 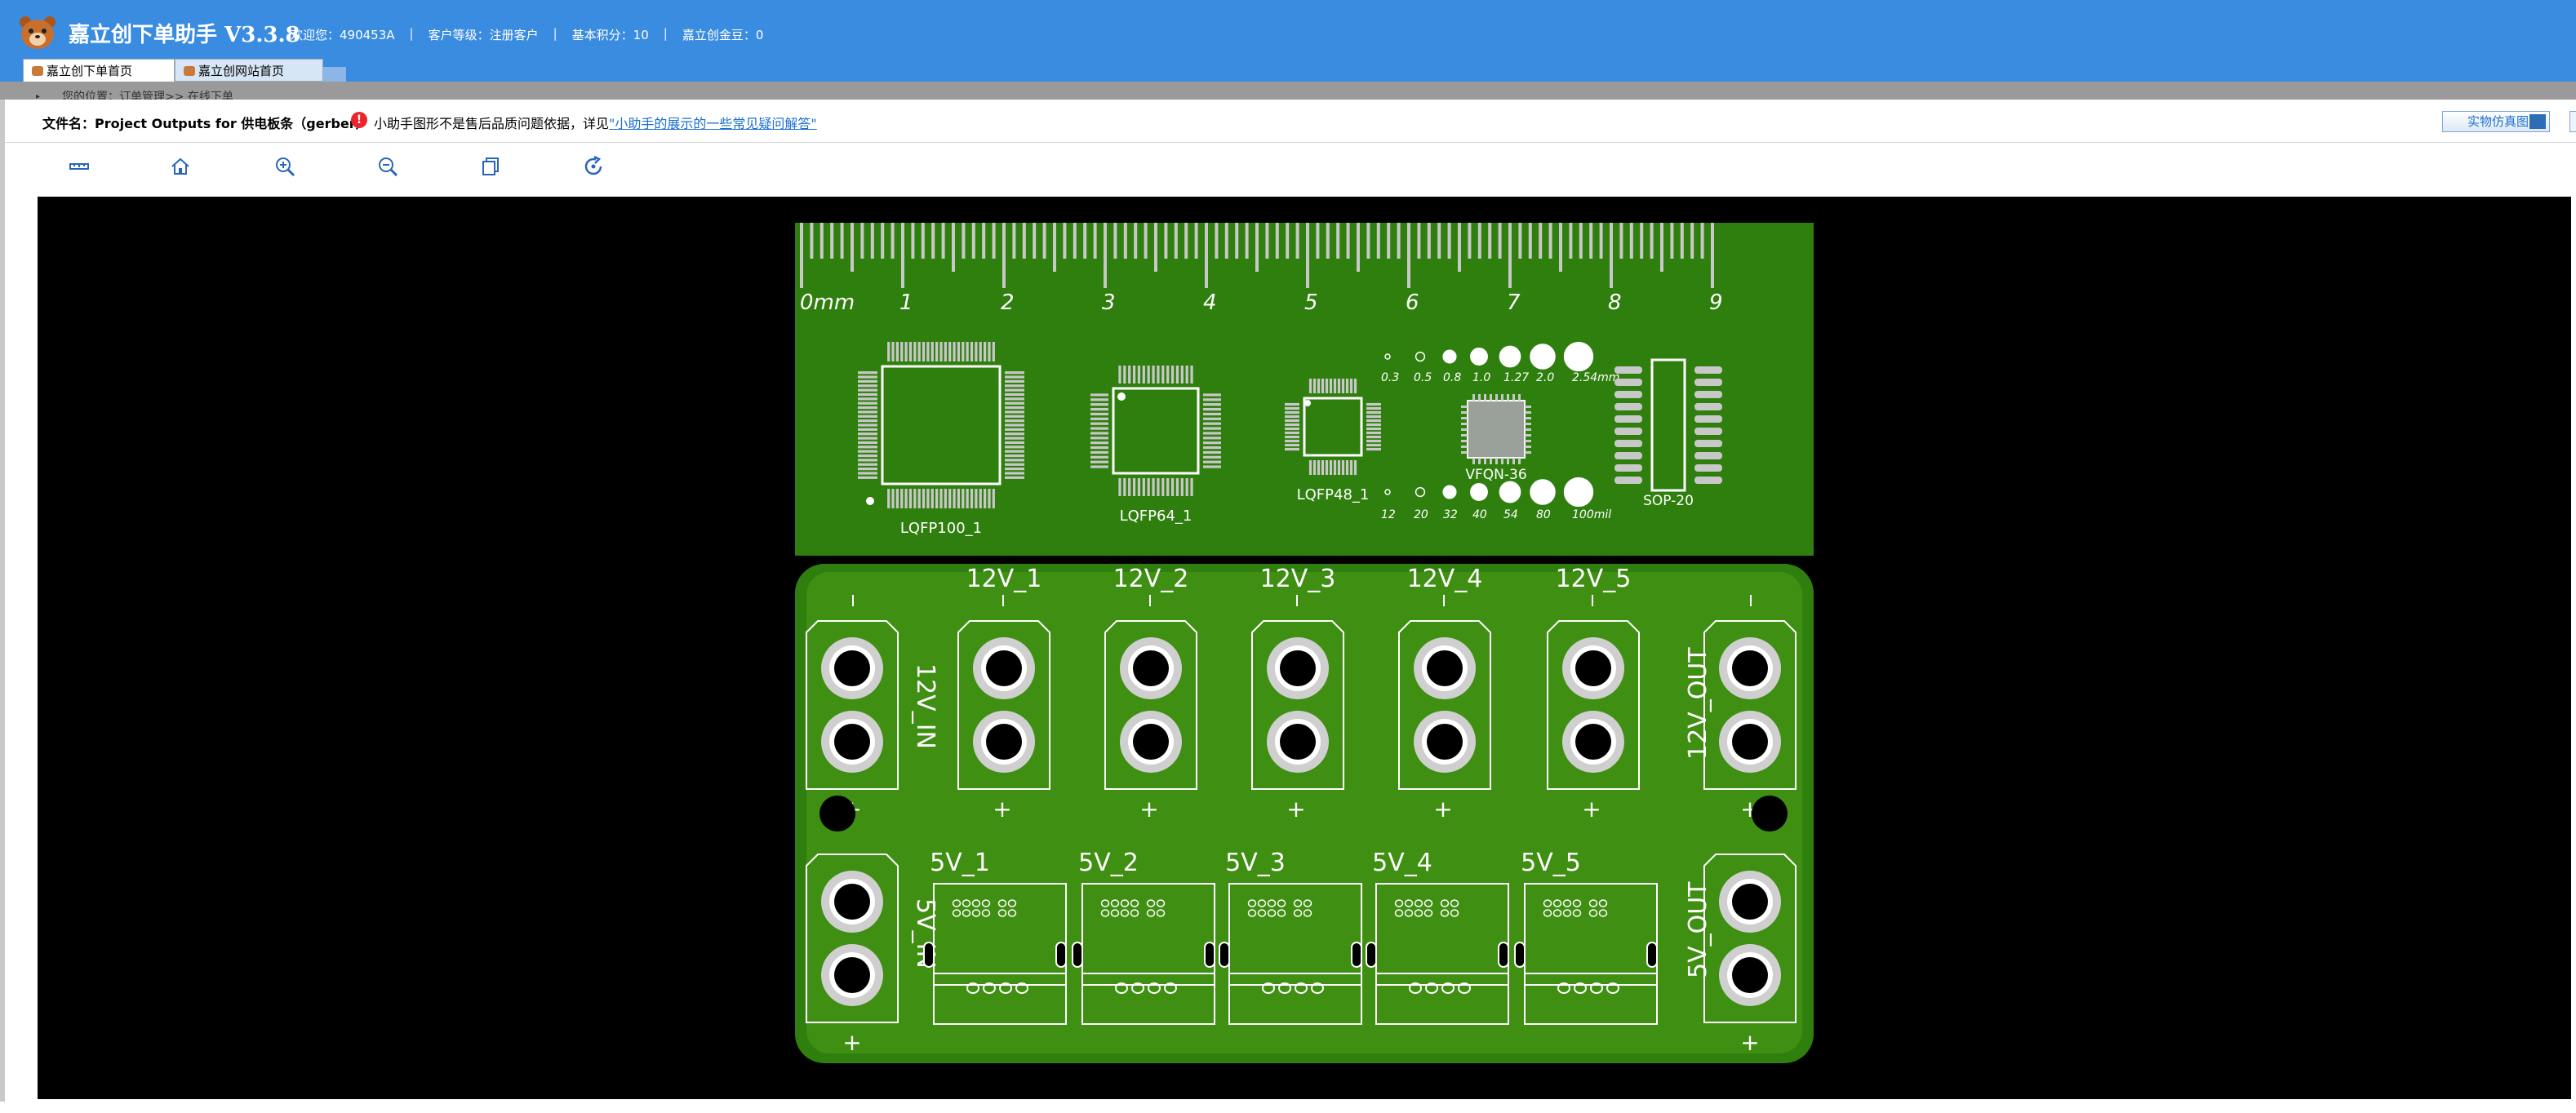 What do you see at coordinates (2572, 122) in the screenshot?
I see `cut-off-button` at bounding box center [2572, 122].